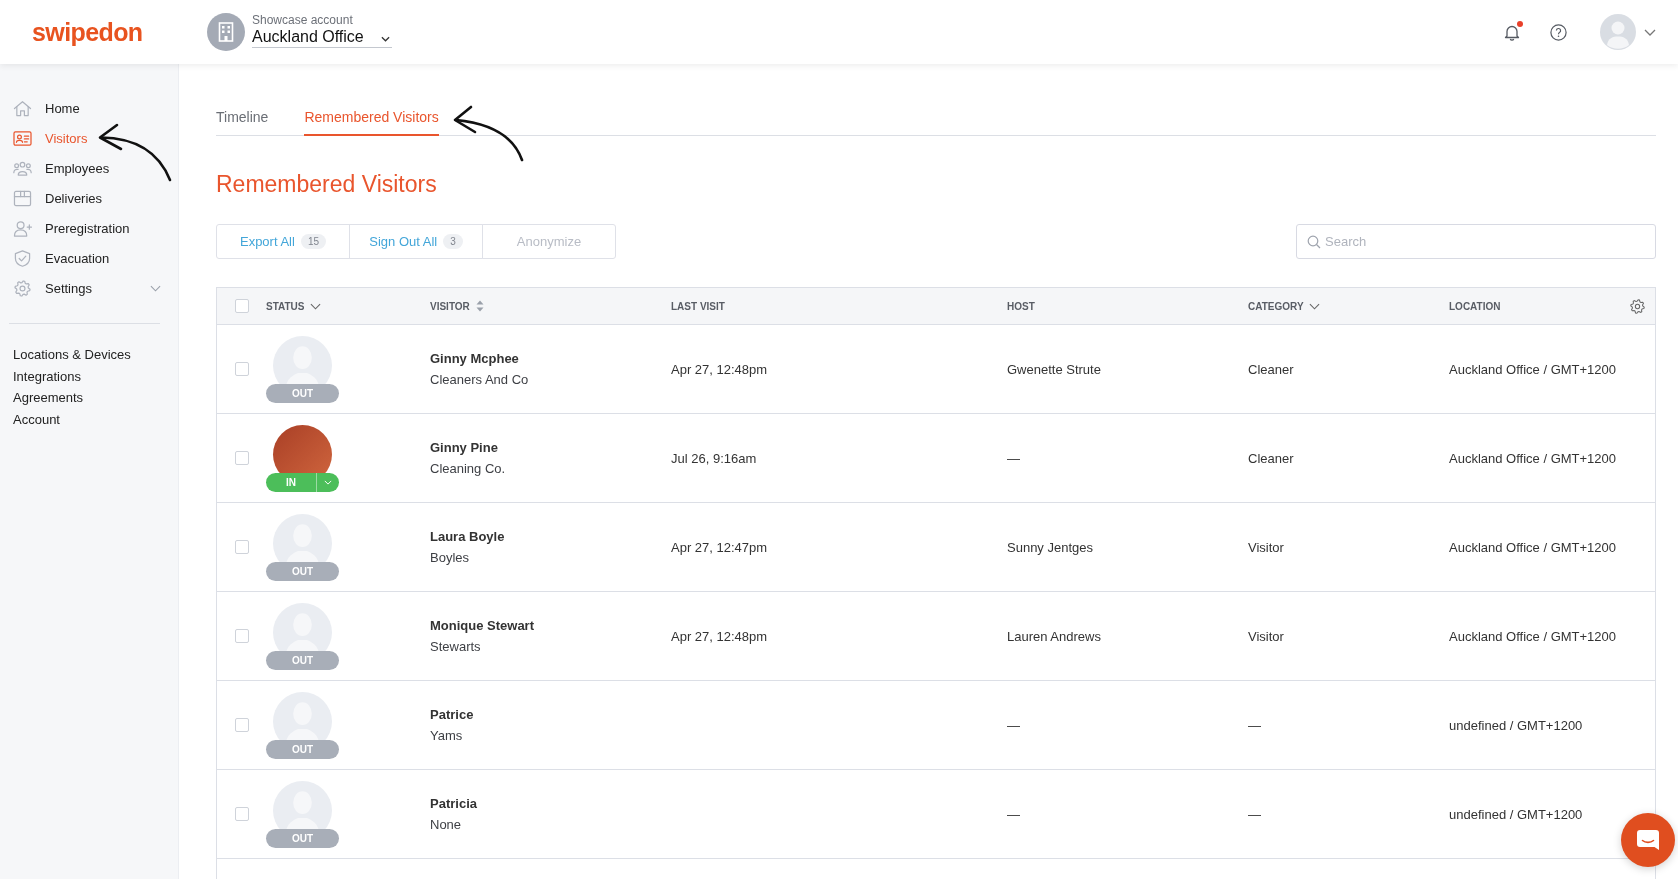 The height and width of the screenshot is (879, 1678). Describe the element at coordinates (89, 288) in the screenshot. I see `nav-item: Settings` at that location.